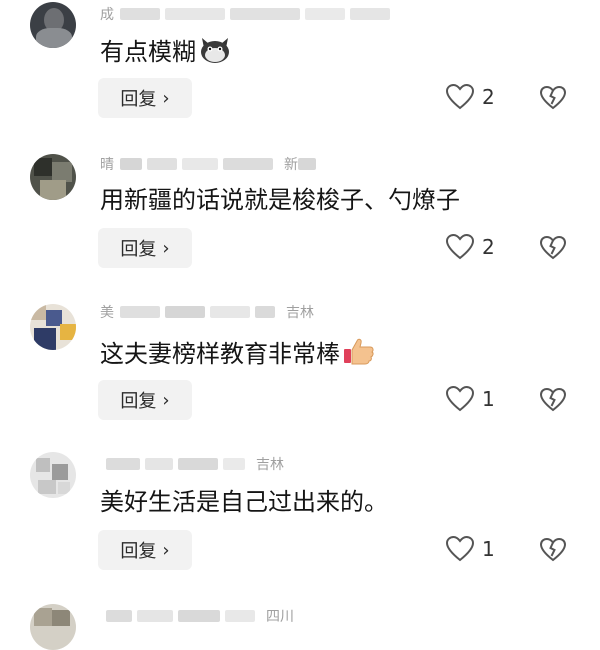 This screenshot has height=650, width=600. I want to click on user-location: 四川, so click(280, 617).